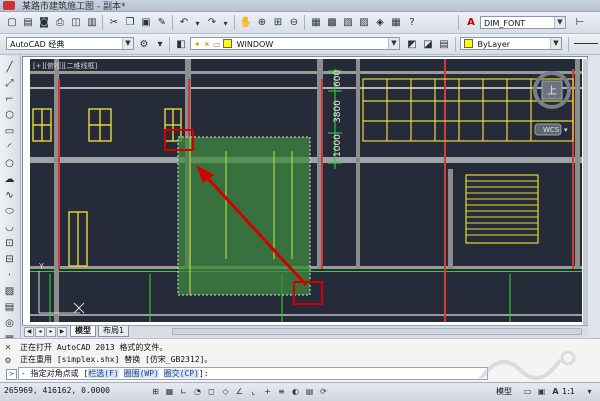  What do you see at coordinates (309, 391) in the screenshot?
I see `quick-properties-icon: ▤` at bounding box center [309, 391].